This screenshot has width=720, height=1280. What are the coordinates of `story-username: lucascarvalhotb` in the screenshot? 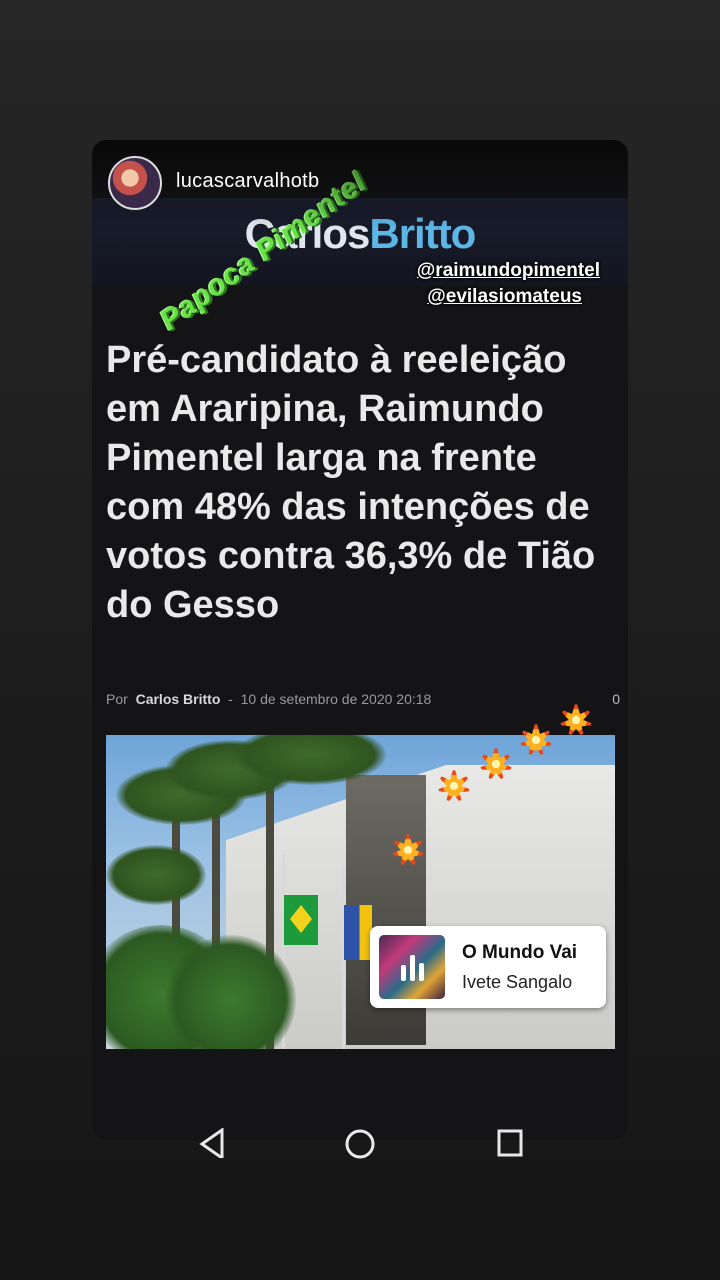 It's located at (247, 181).